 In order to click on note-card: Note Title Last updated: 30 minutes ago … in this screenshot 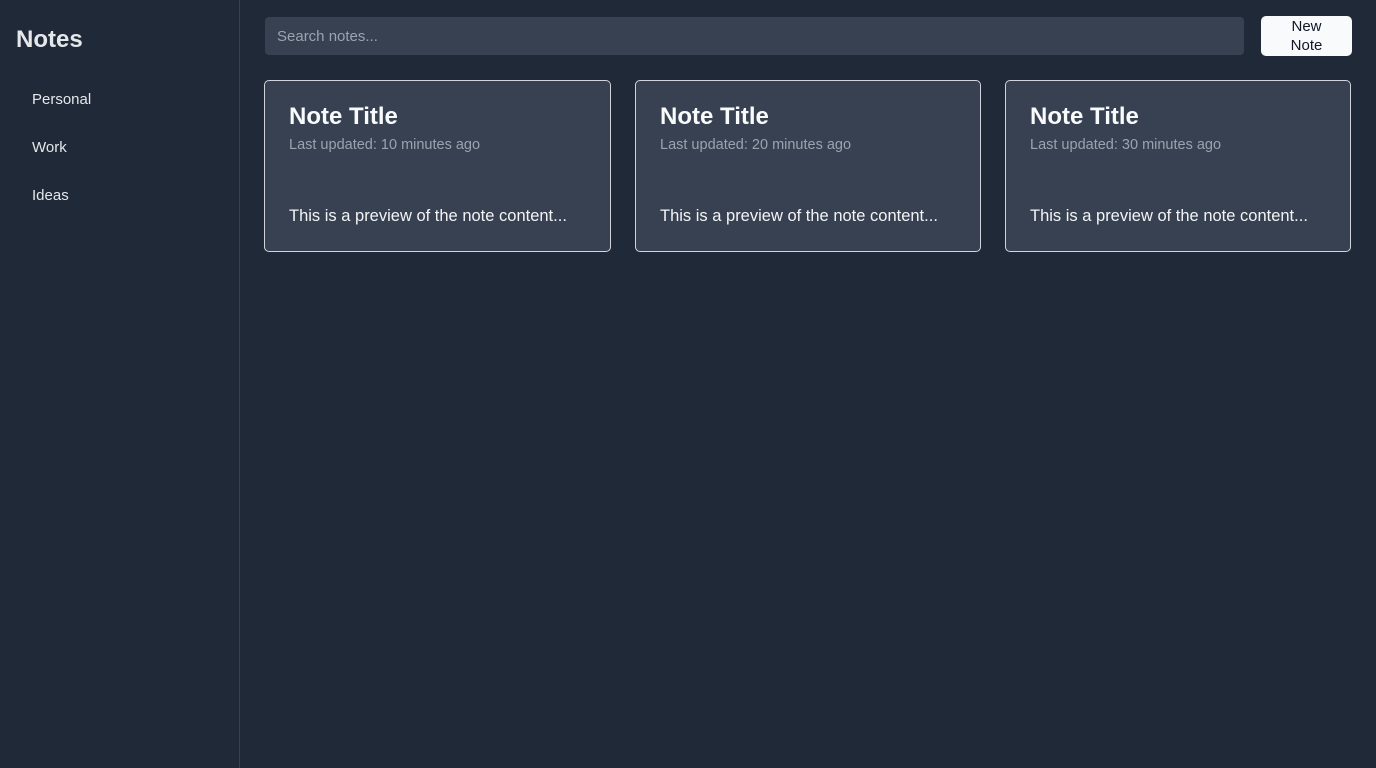, I will do `click(1178, 166)`.